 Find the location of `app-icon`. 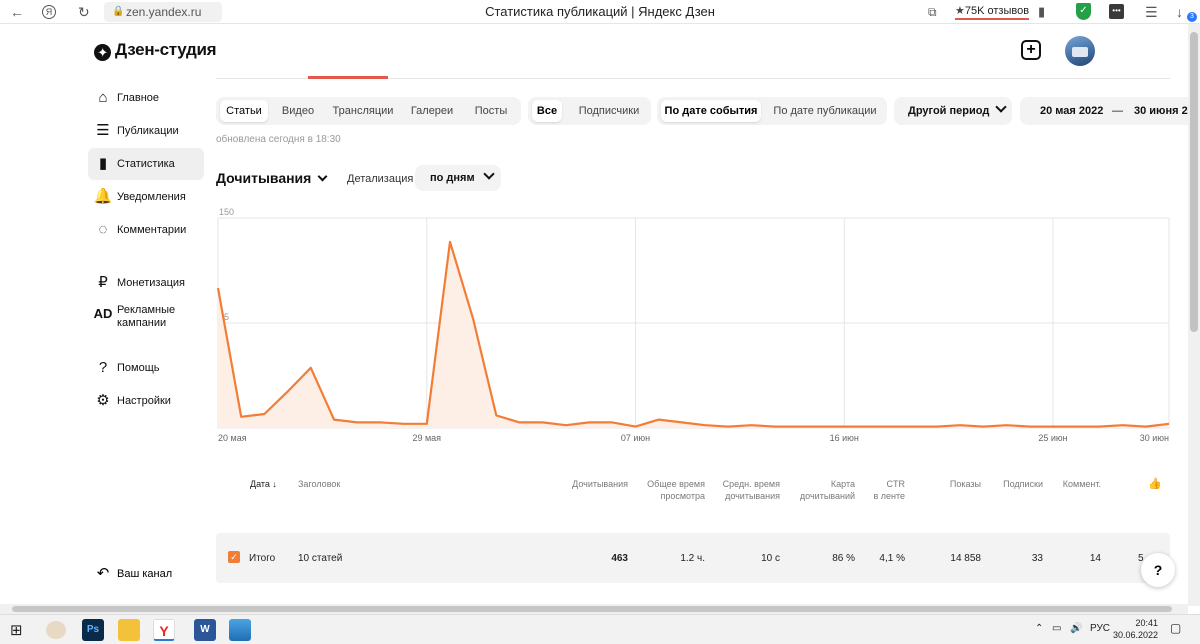

app-icon is located at coordinates (56, 630).